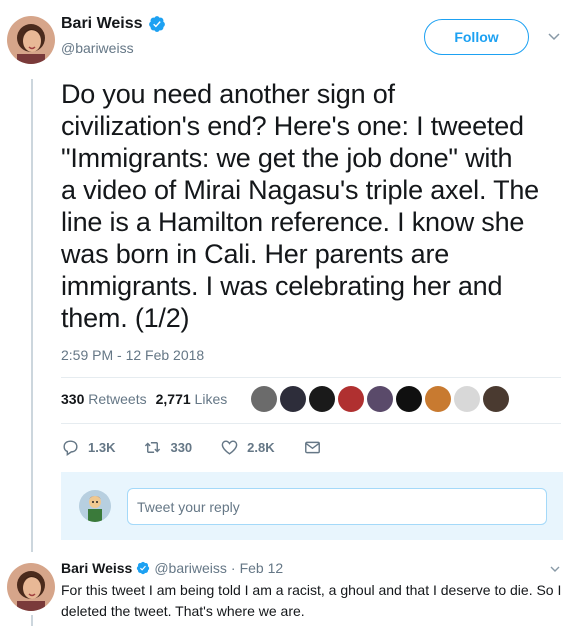  Describe the element at coordinates (287, 158) in the screenshot. I see `tweet-text-line: "Immigrants: we get the job done" with` at that location.